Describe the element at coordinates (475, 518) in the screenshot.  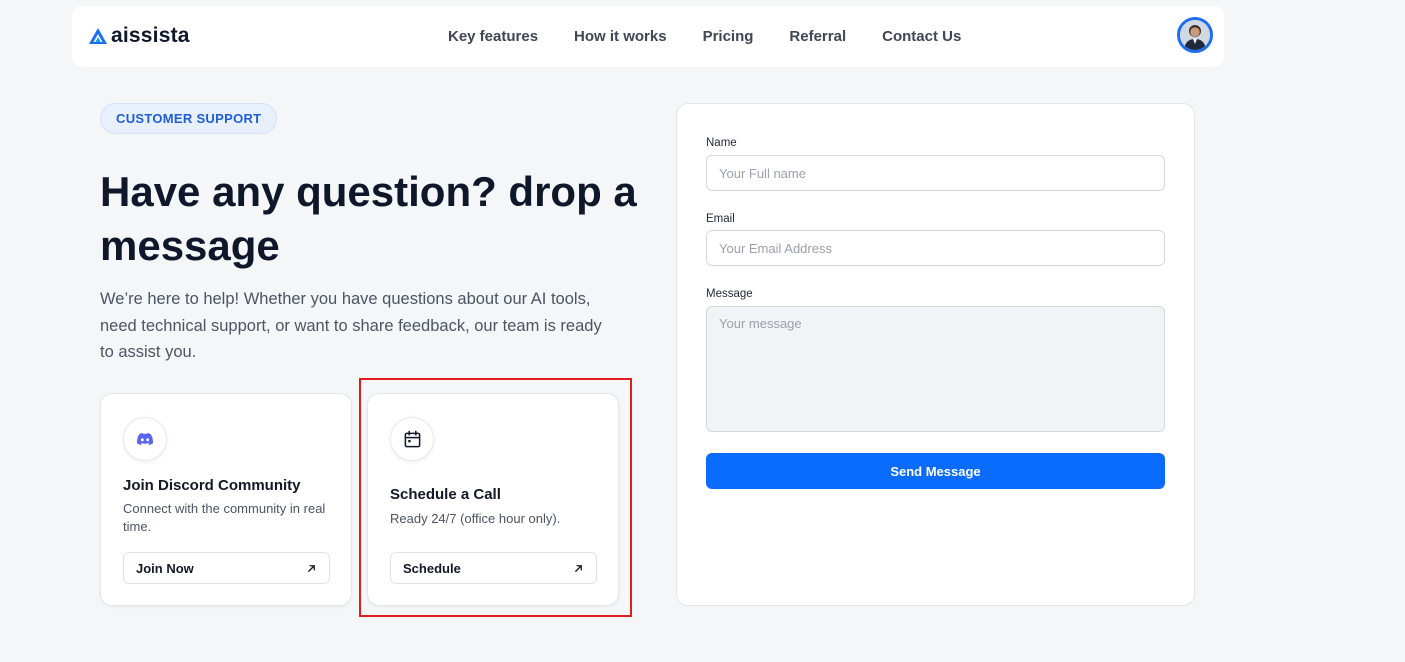
I see `schedule-card-description: Ready 24/7 (office hour only).` at that location.